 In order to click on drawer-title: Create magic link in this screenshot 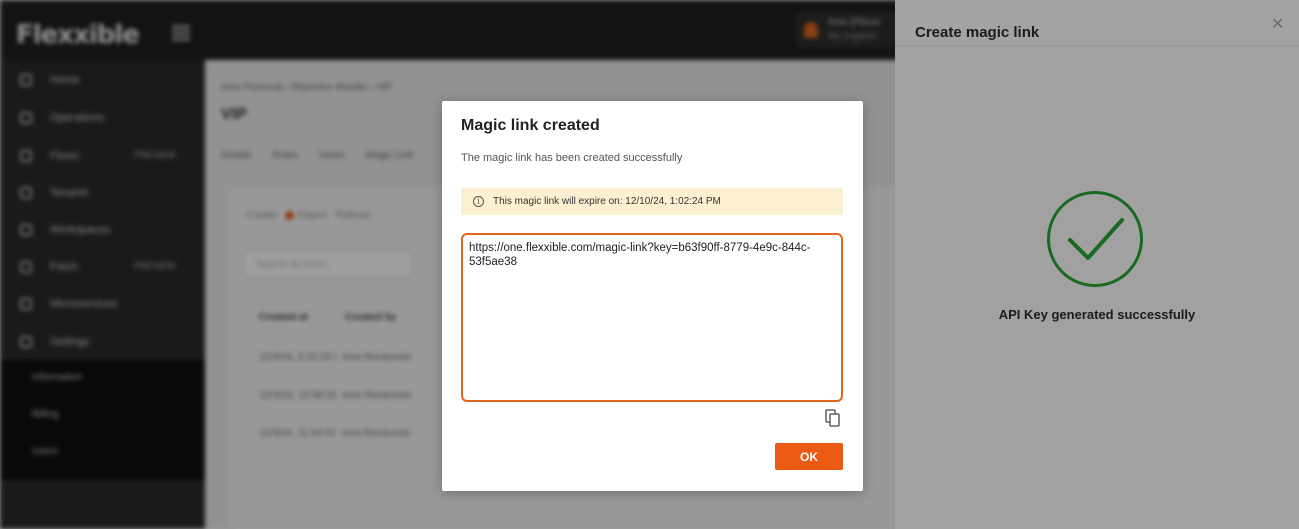, I will do `click(977, 32)`.